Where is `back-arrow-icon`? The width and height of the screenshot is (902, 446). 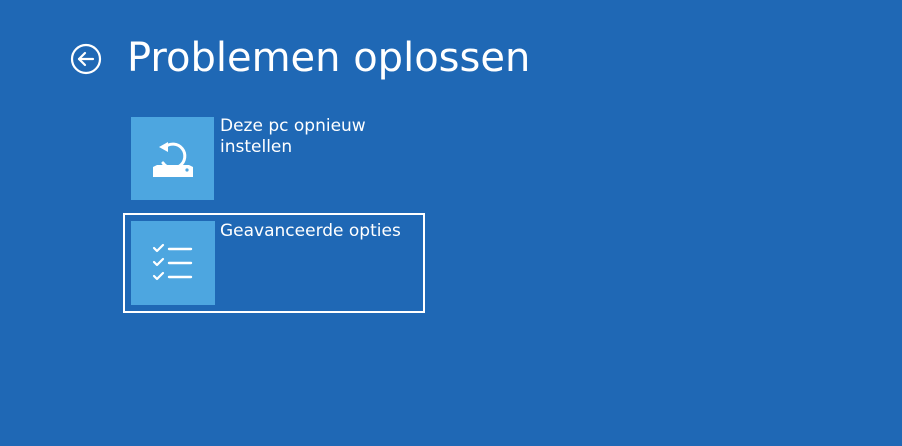
back-arrow-icon is located at coordinates (86, 59).